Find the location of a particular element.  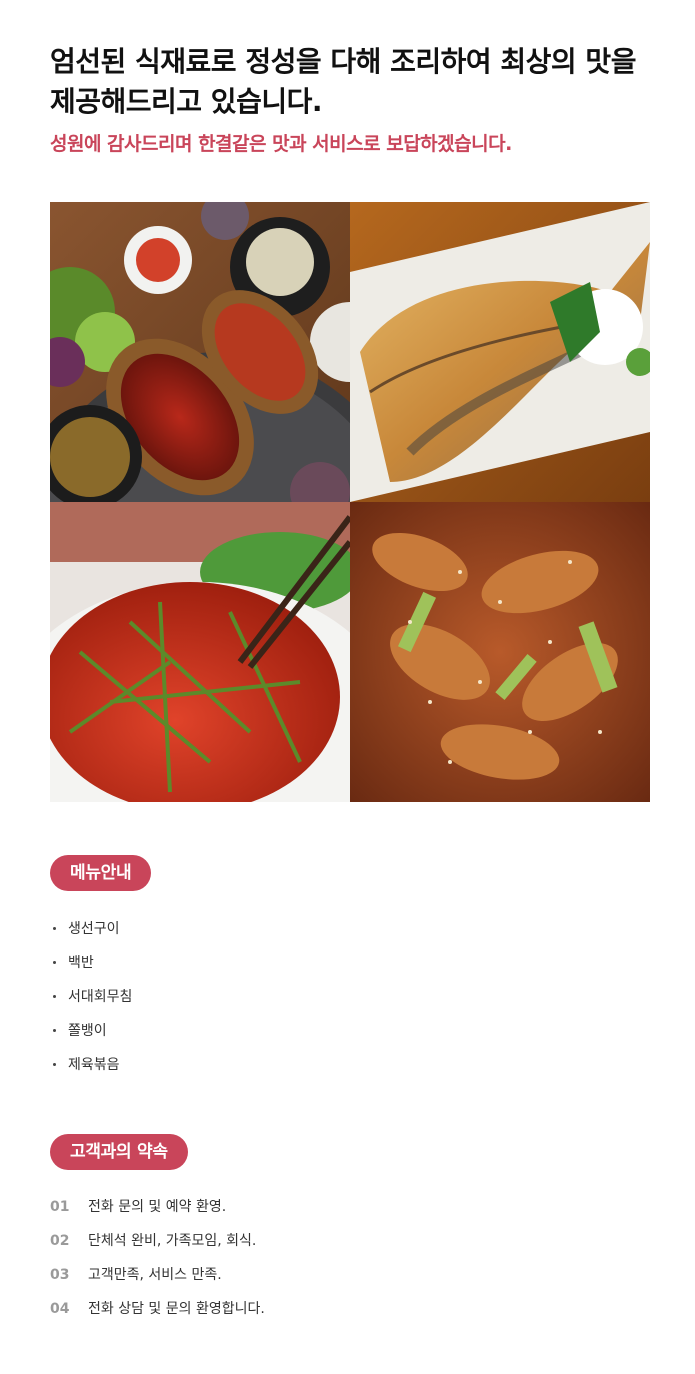

promise-text: 전화 문의 및 예약 환영. is located at coordinates (157, 1207).